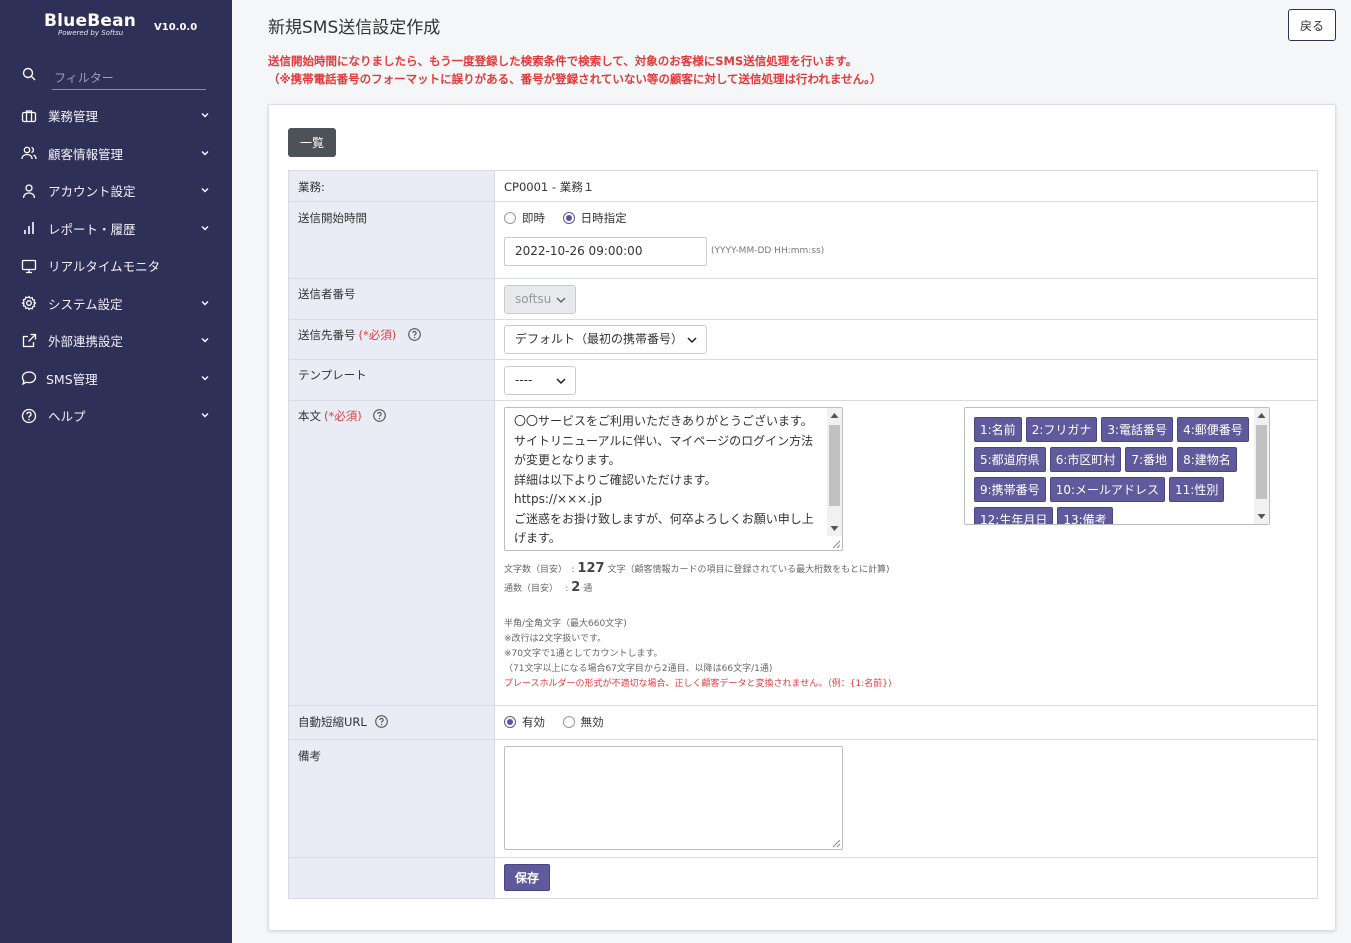 This screenshot has width=1351, height=943. What do you see at coordinates (527, 877) in the screenshot?
I see `save-button: 保存` at bounding box center [527, 877].